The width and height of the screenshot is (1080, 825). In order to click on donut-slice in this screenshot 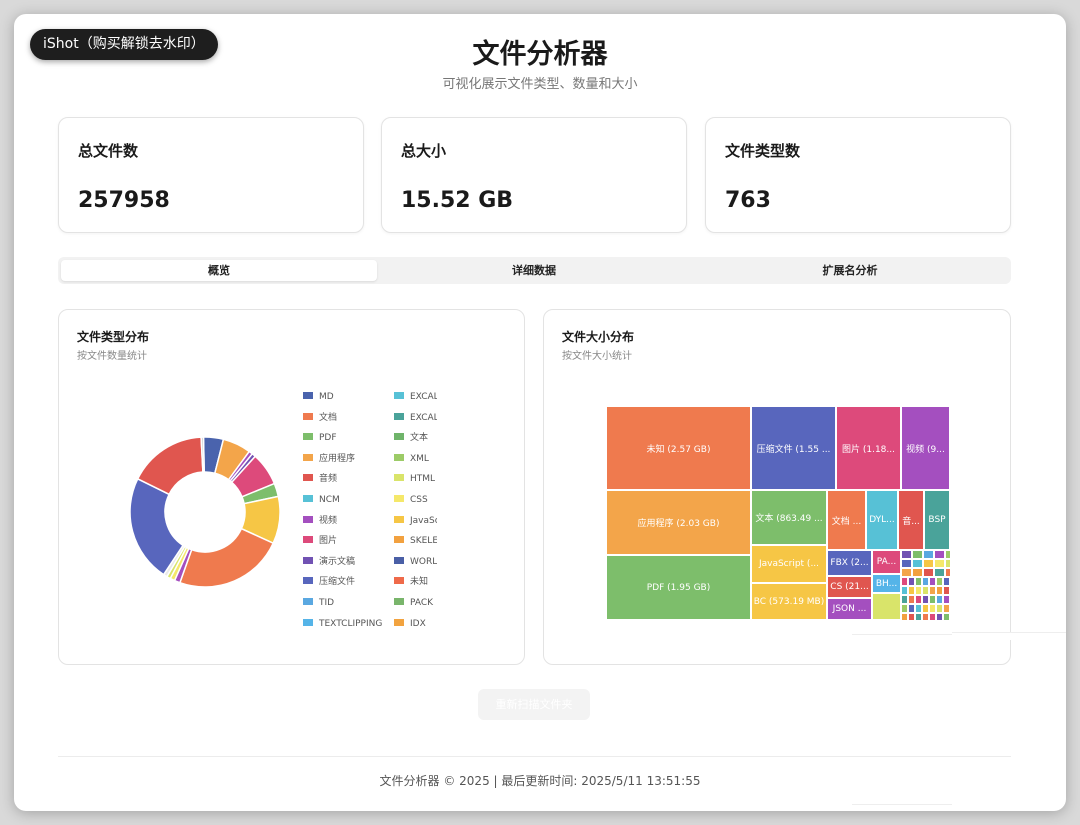, I will do `click(226, 557)`.